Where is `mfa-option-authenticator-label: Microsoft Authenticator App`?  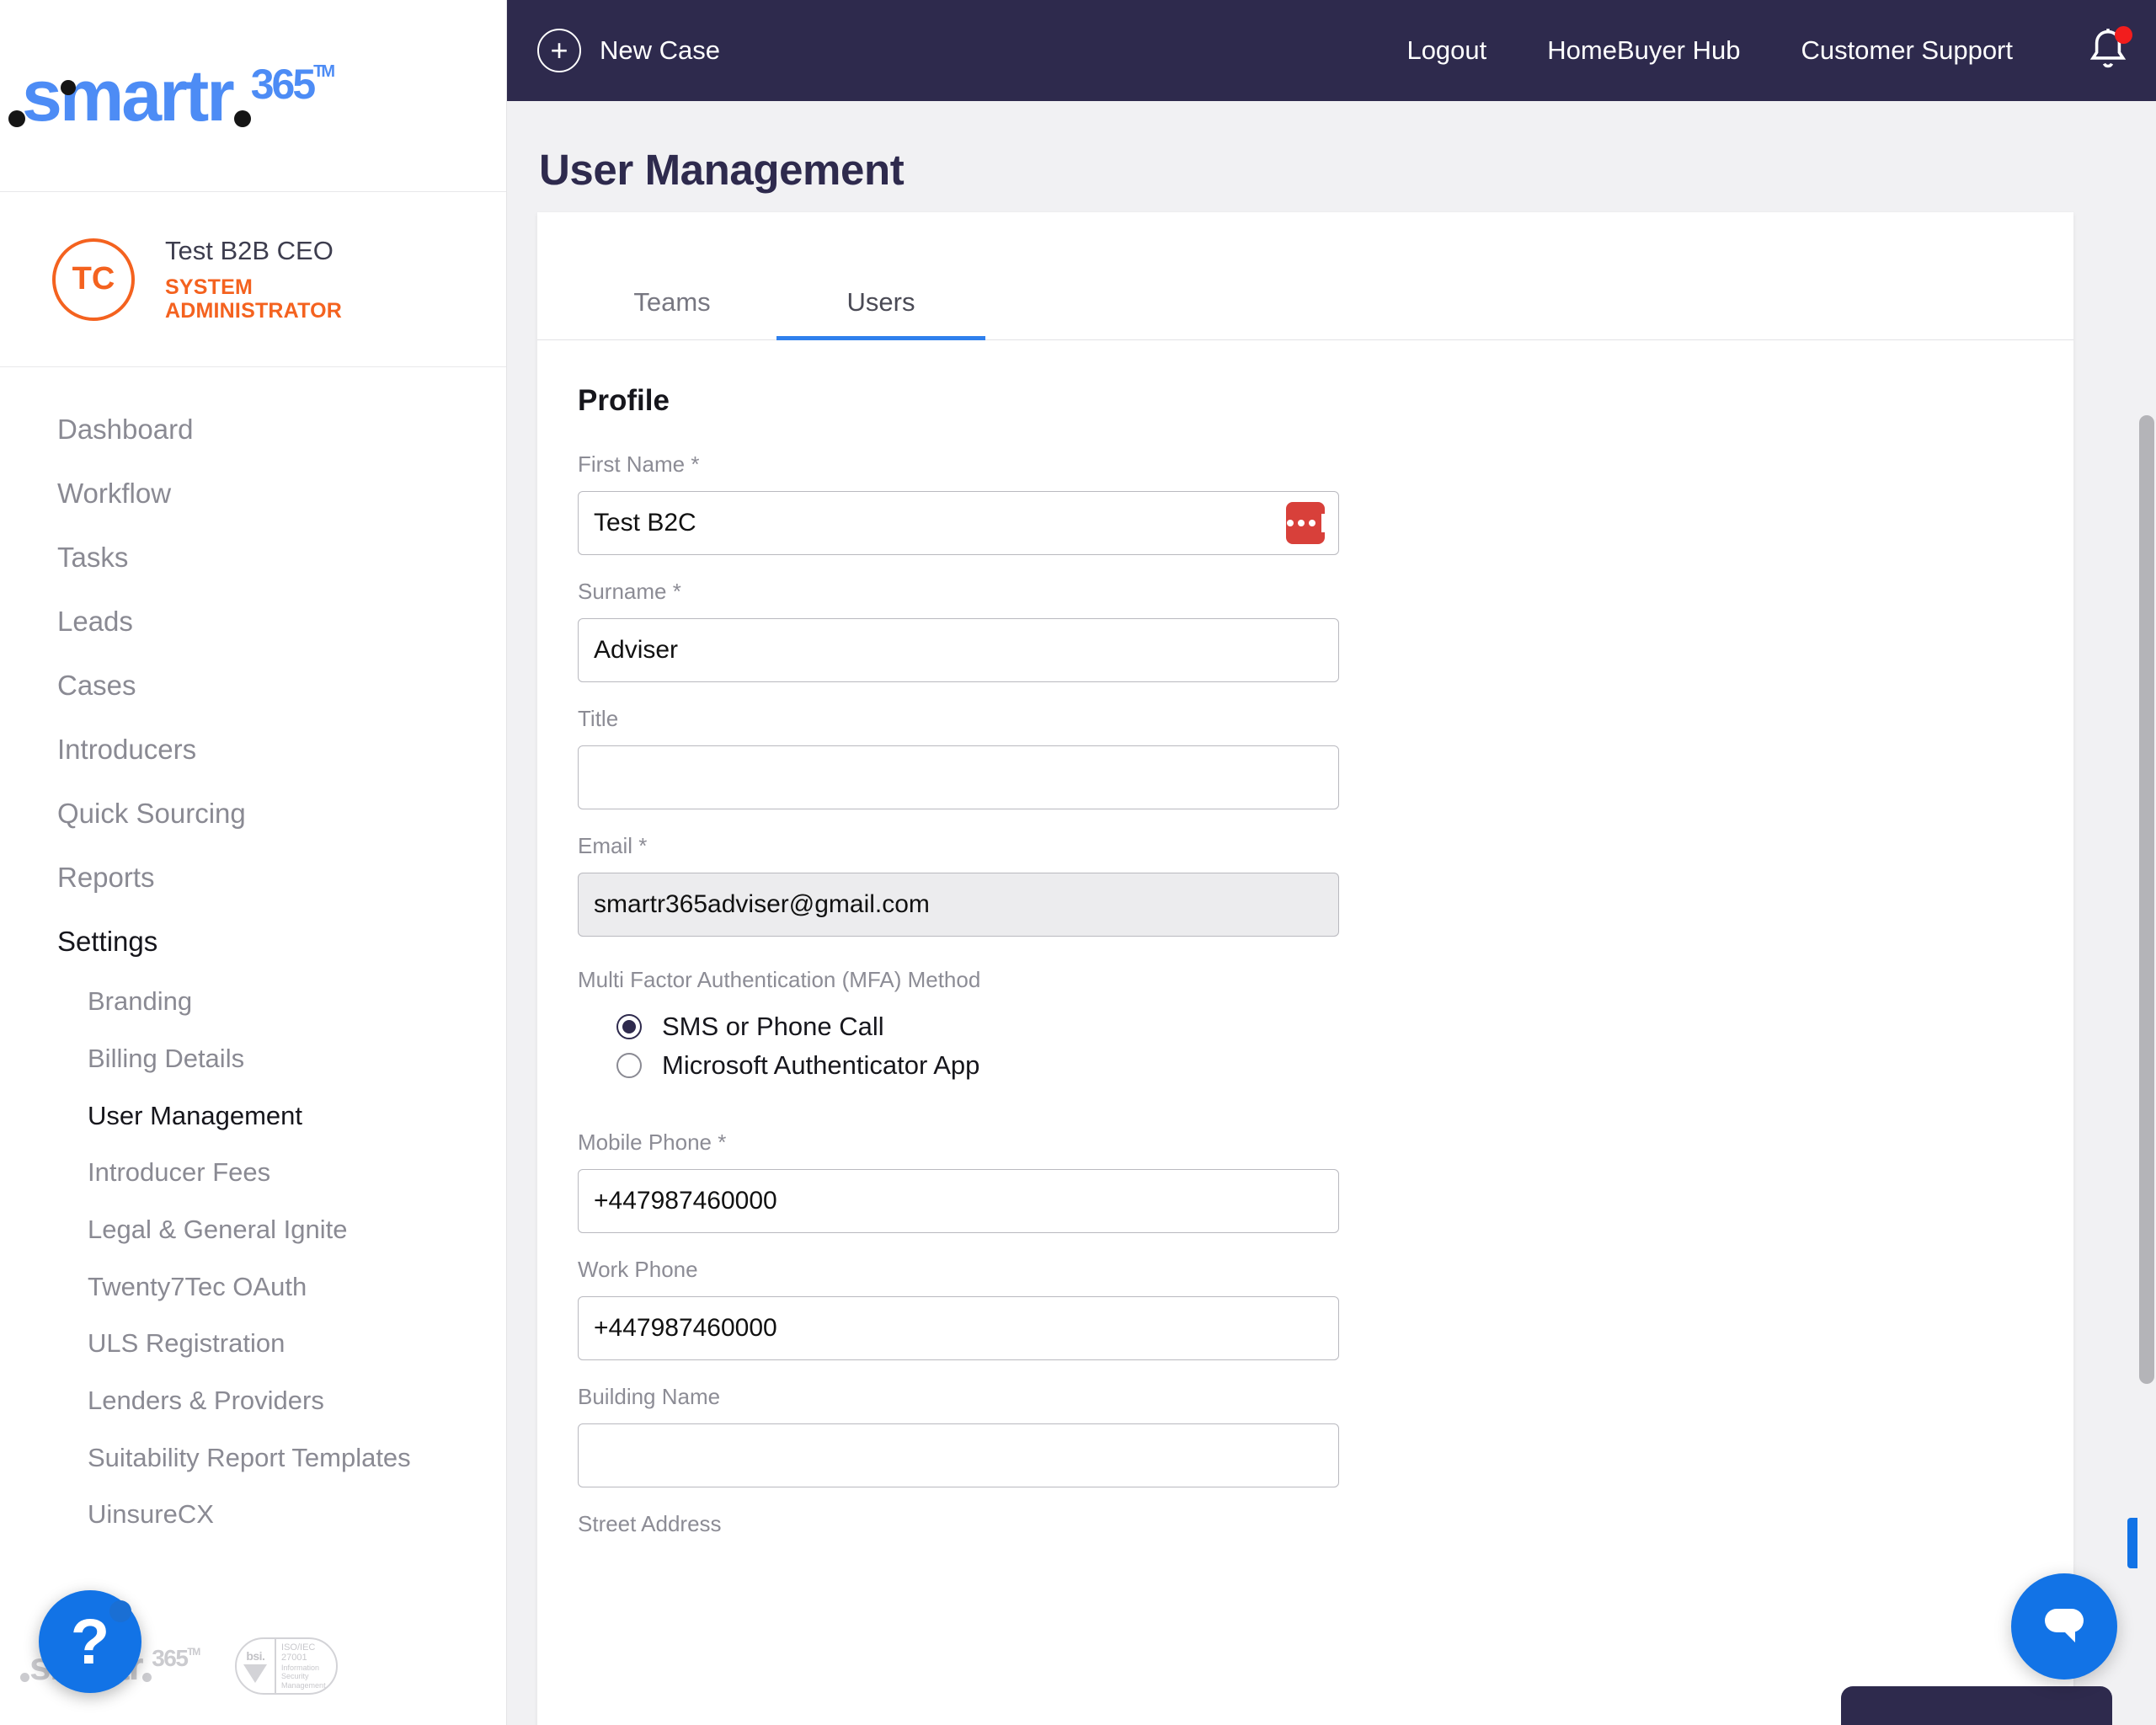
mfa-option-authenticator-label: Microsoft Authenticator App is located at coordinates (821, 1065).